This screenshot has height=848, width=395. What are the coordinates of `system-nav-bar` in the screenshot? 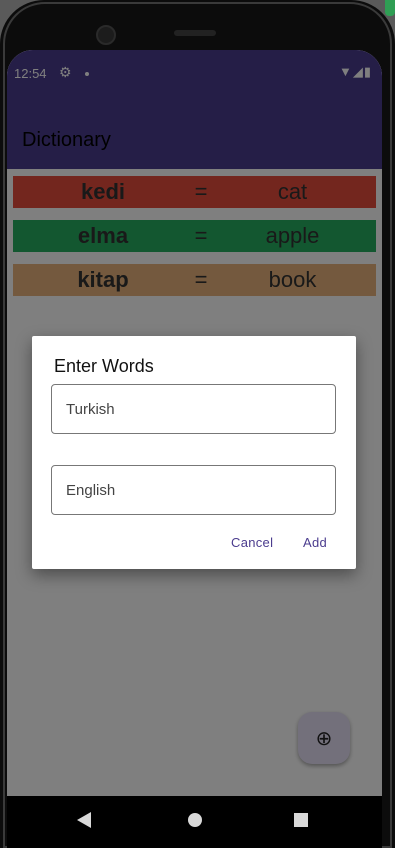 It's located at (194, 822).